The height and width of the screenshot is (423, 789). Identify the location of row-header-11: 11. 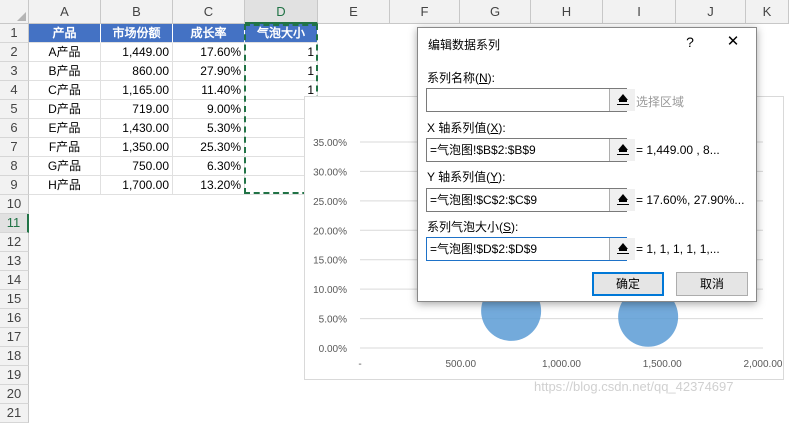
(14, 223).